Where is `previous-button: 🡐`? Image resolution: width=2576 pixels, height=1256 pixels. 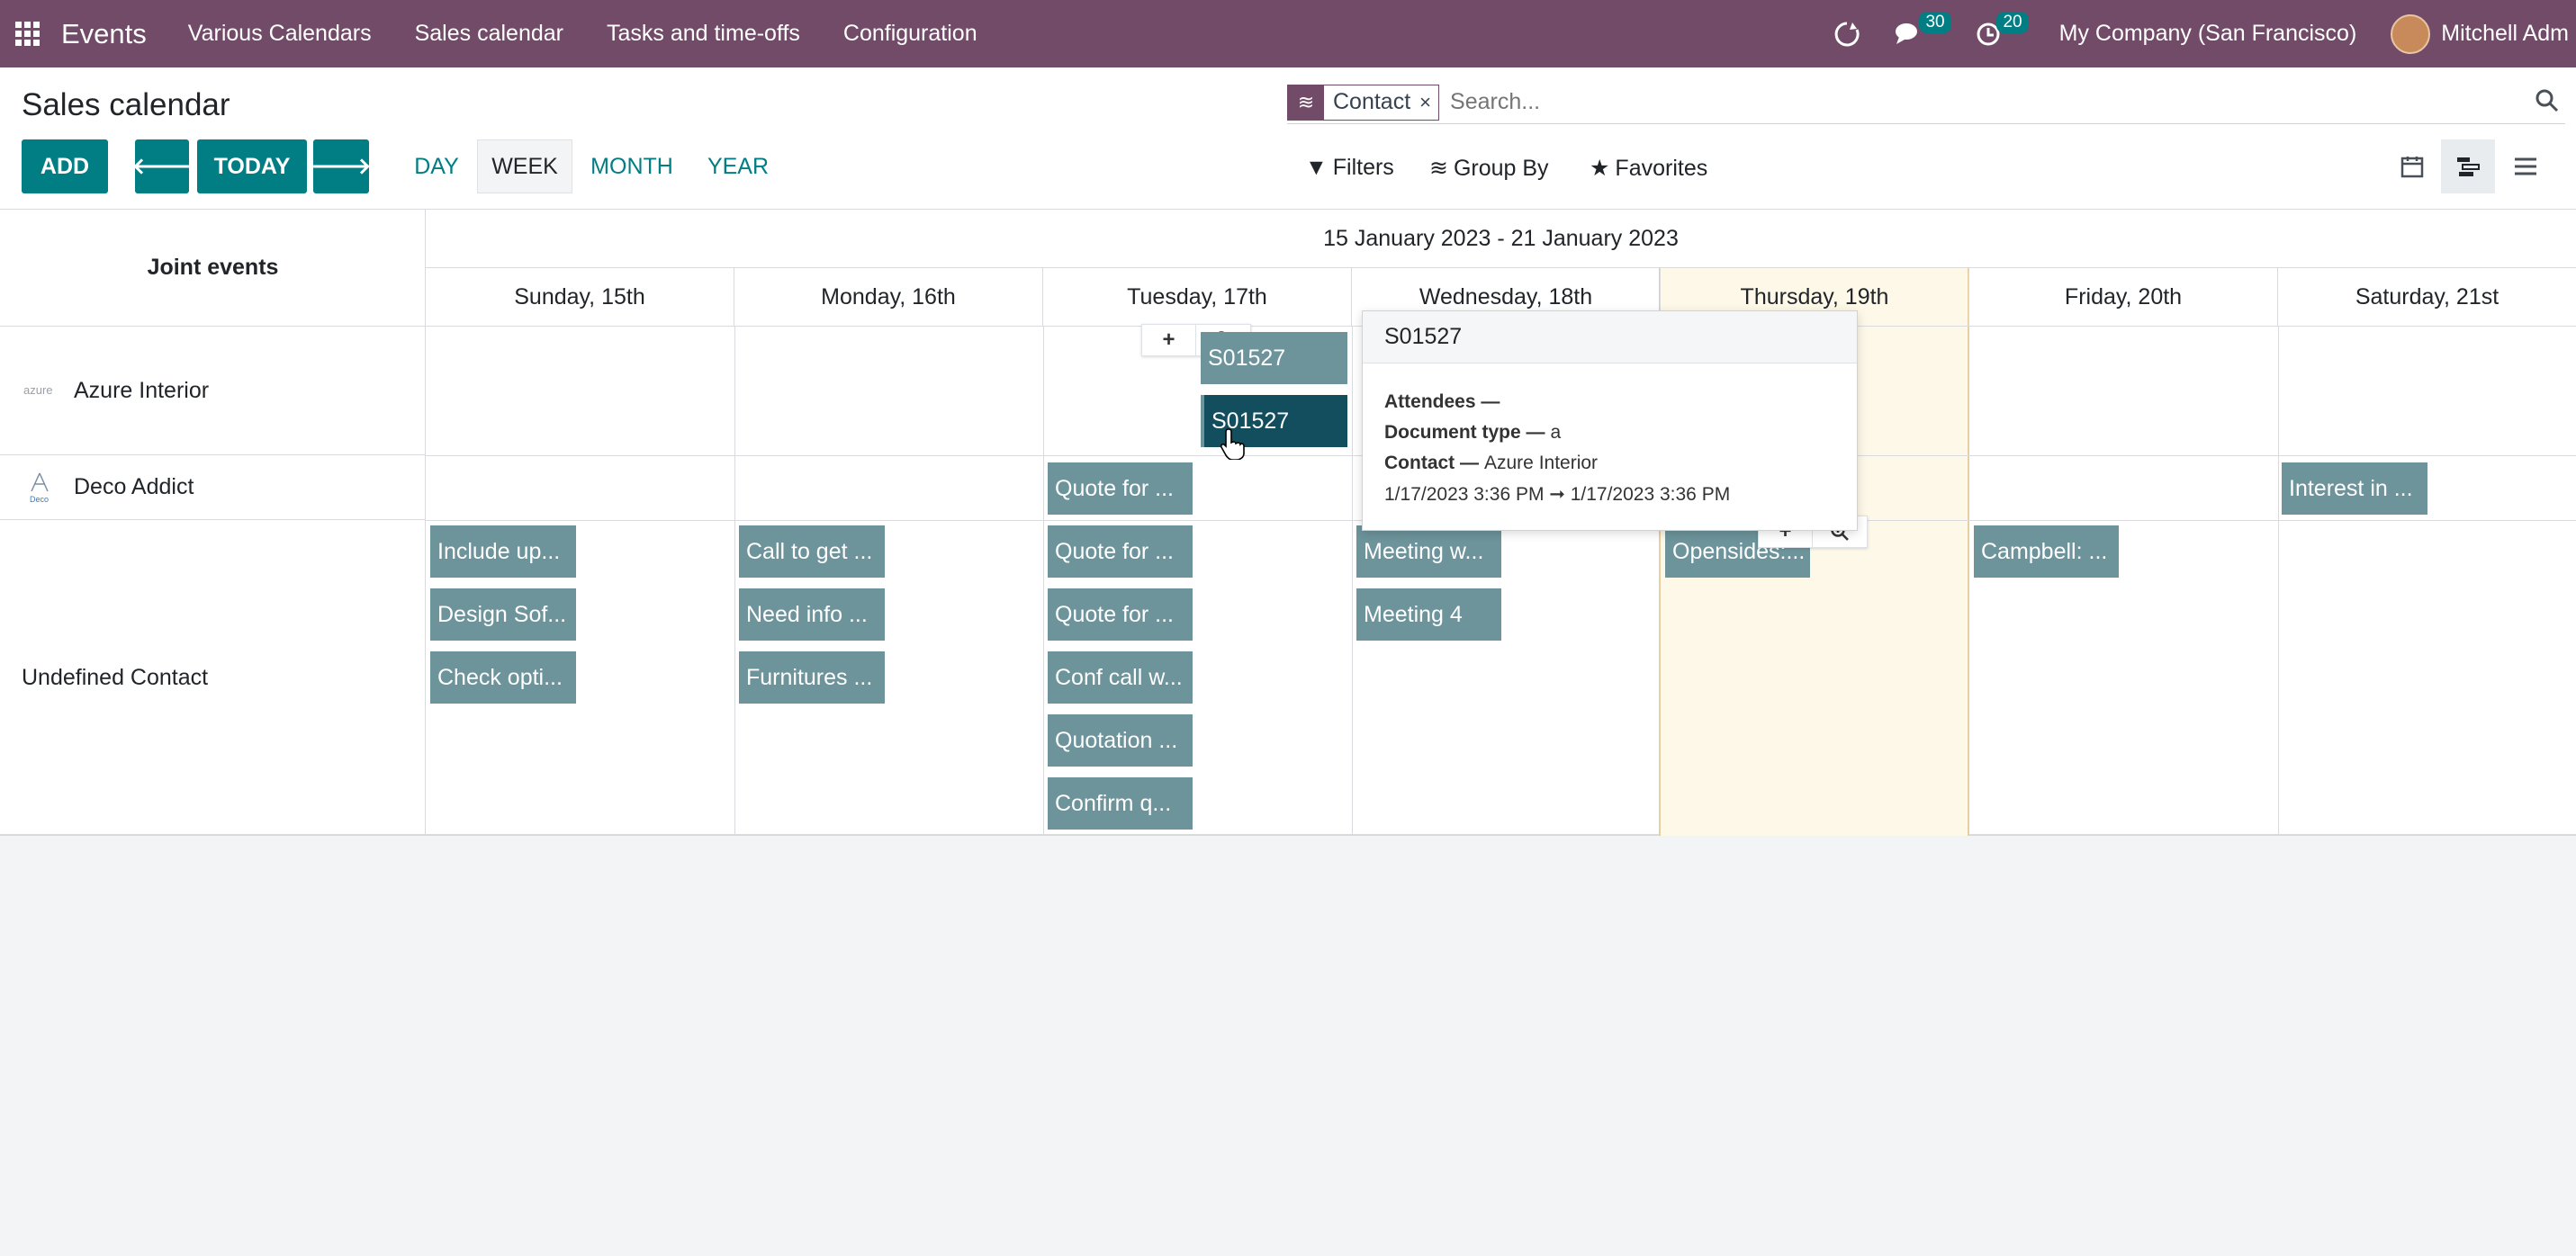 previous-button: 🡐 is located at coordinates (162, 166).